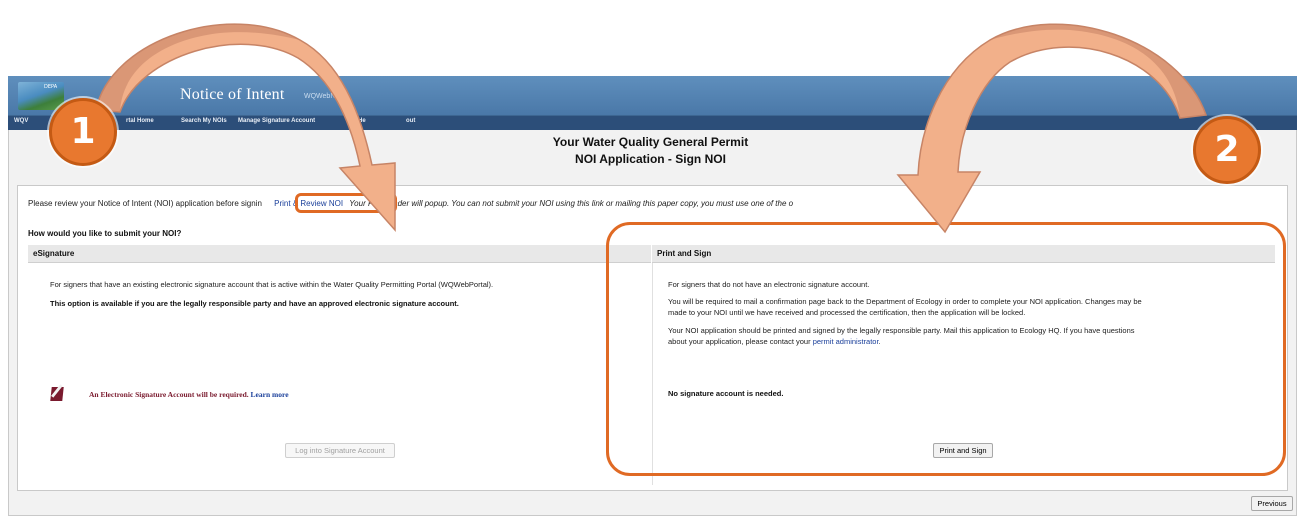  I want to click on callout-step-2: 2, so click(1227, 150).